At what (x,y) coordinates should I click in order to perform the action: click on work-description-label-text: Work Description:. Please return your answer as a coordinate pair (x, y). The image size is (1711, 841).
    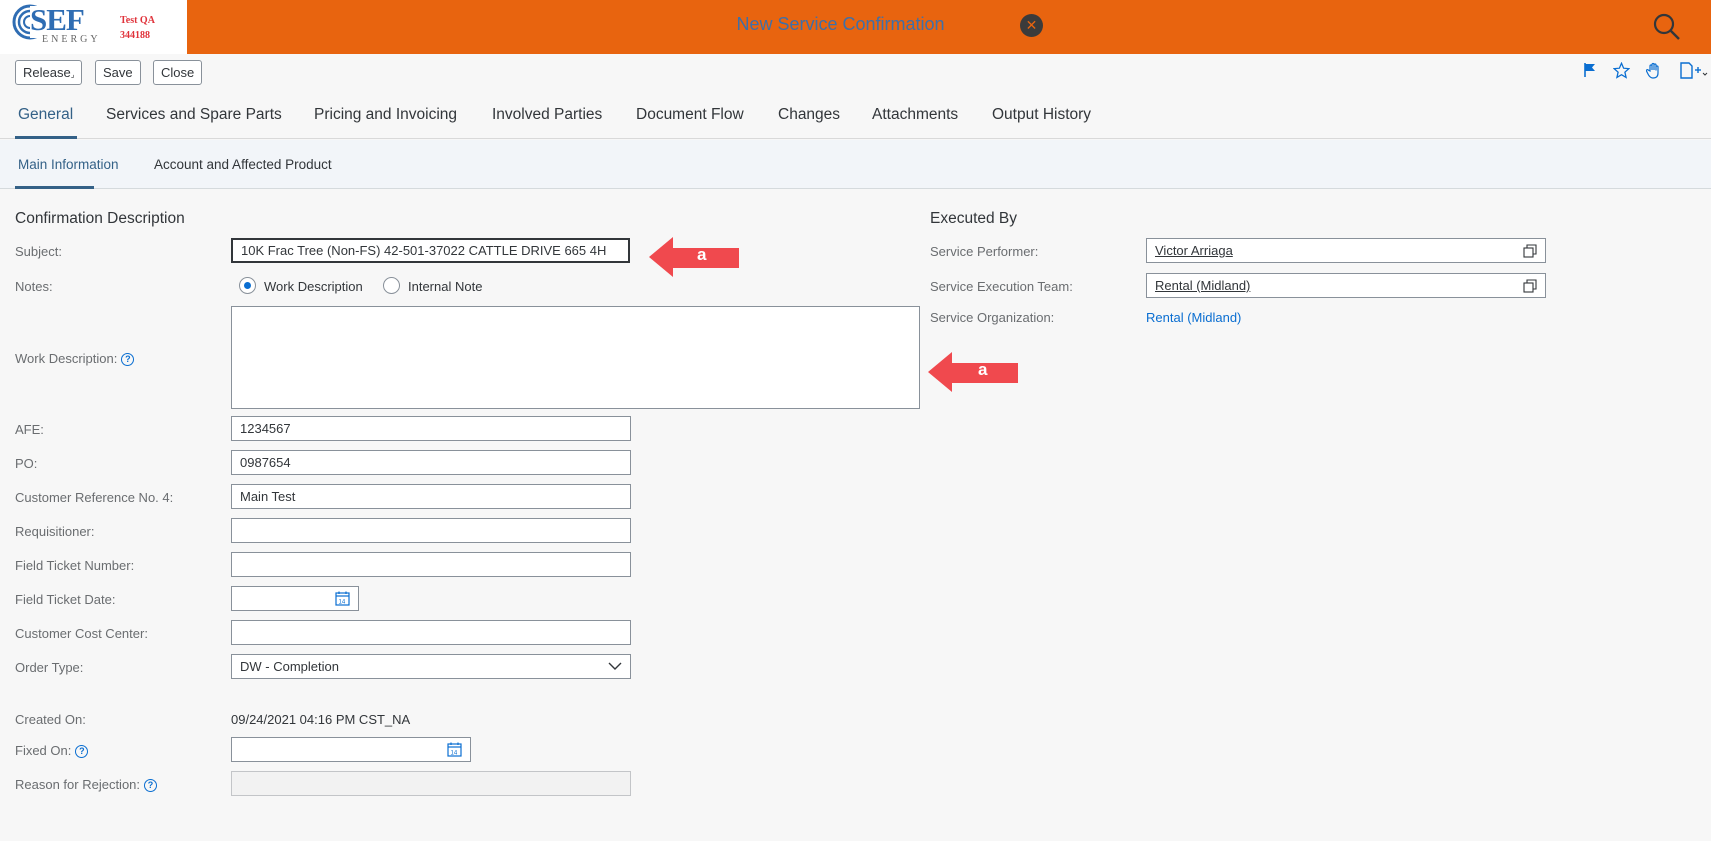
    Looking at the image, I should click on (66, 358).